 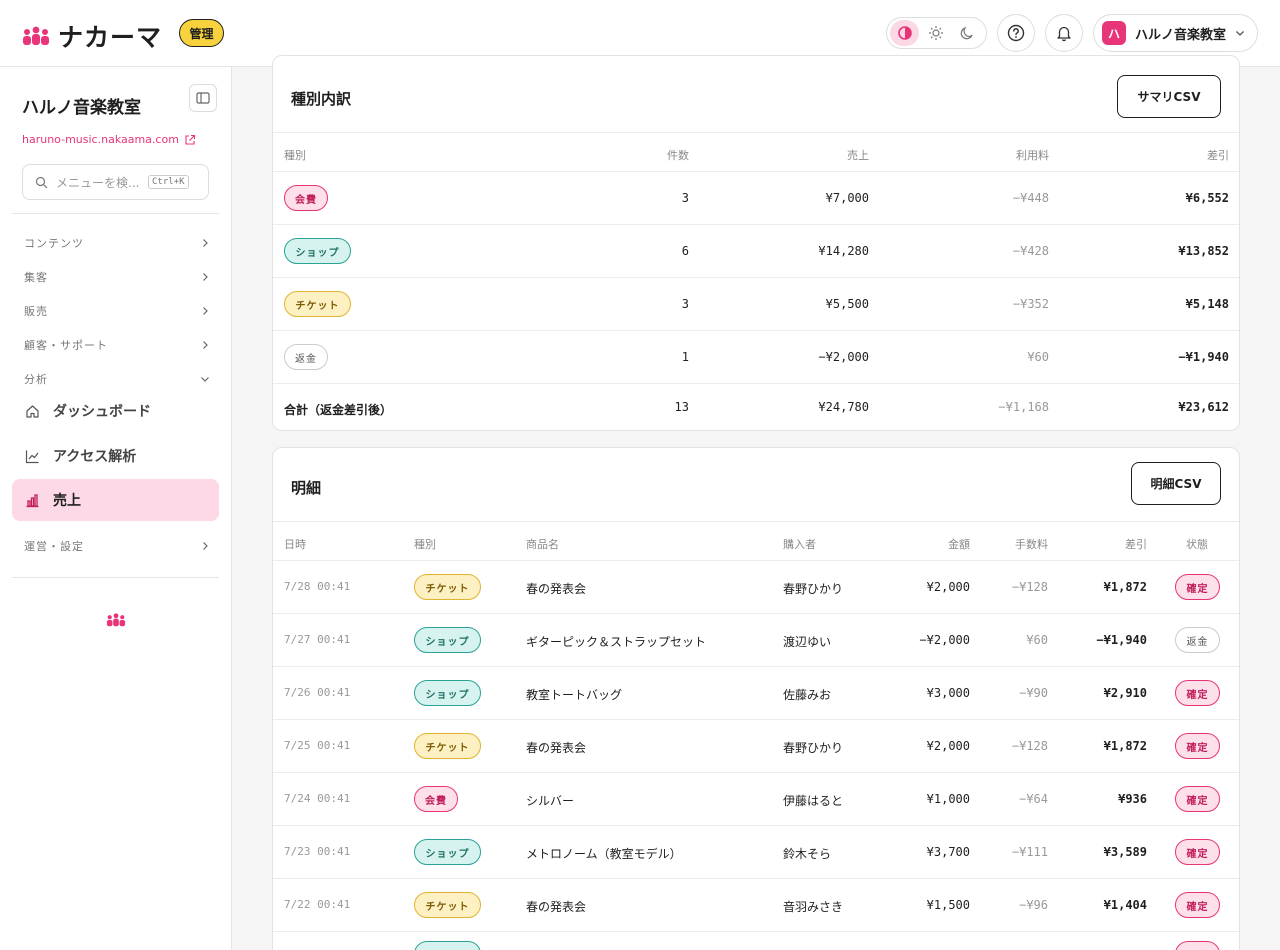 I want to click on org-name: ハルノ音楽教室, so click(x=1181, y=35).